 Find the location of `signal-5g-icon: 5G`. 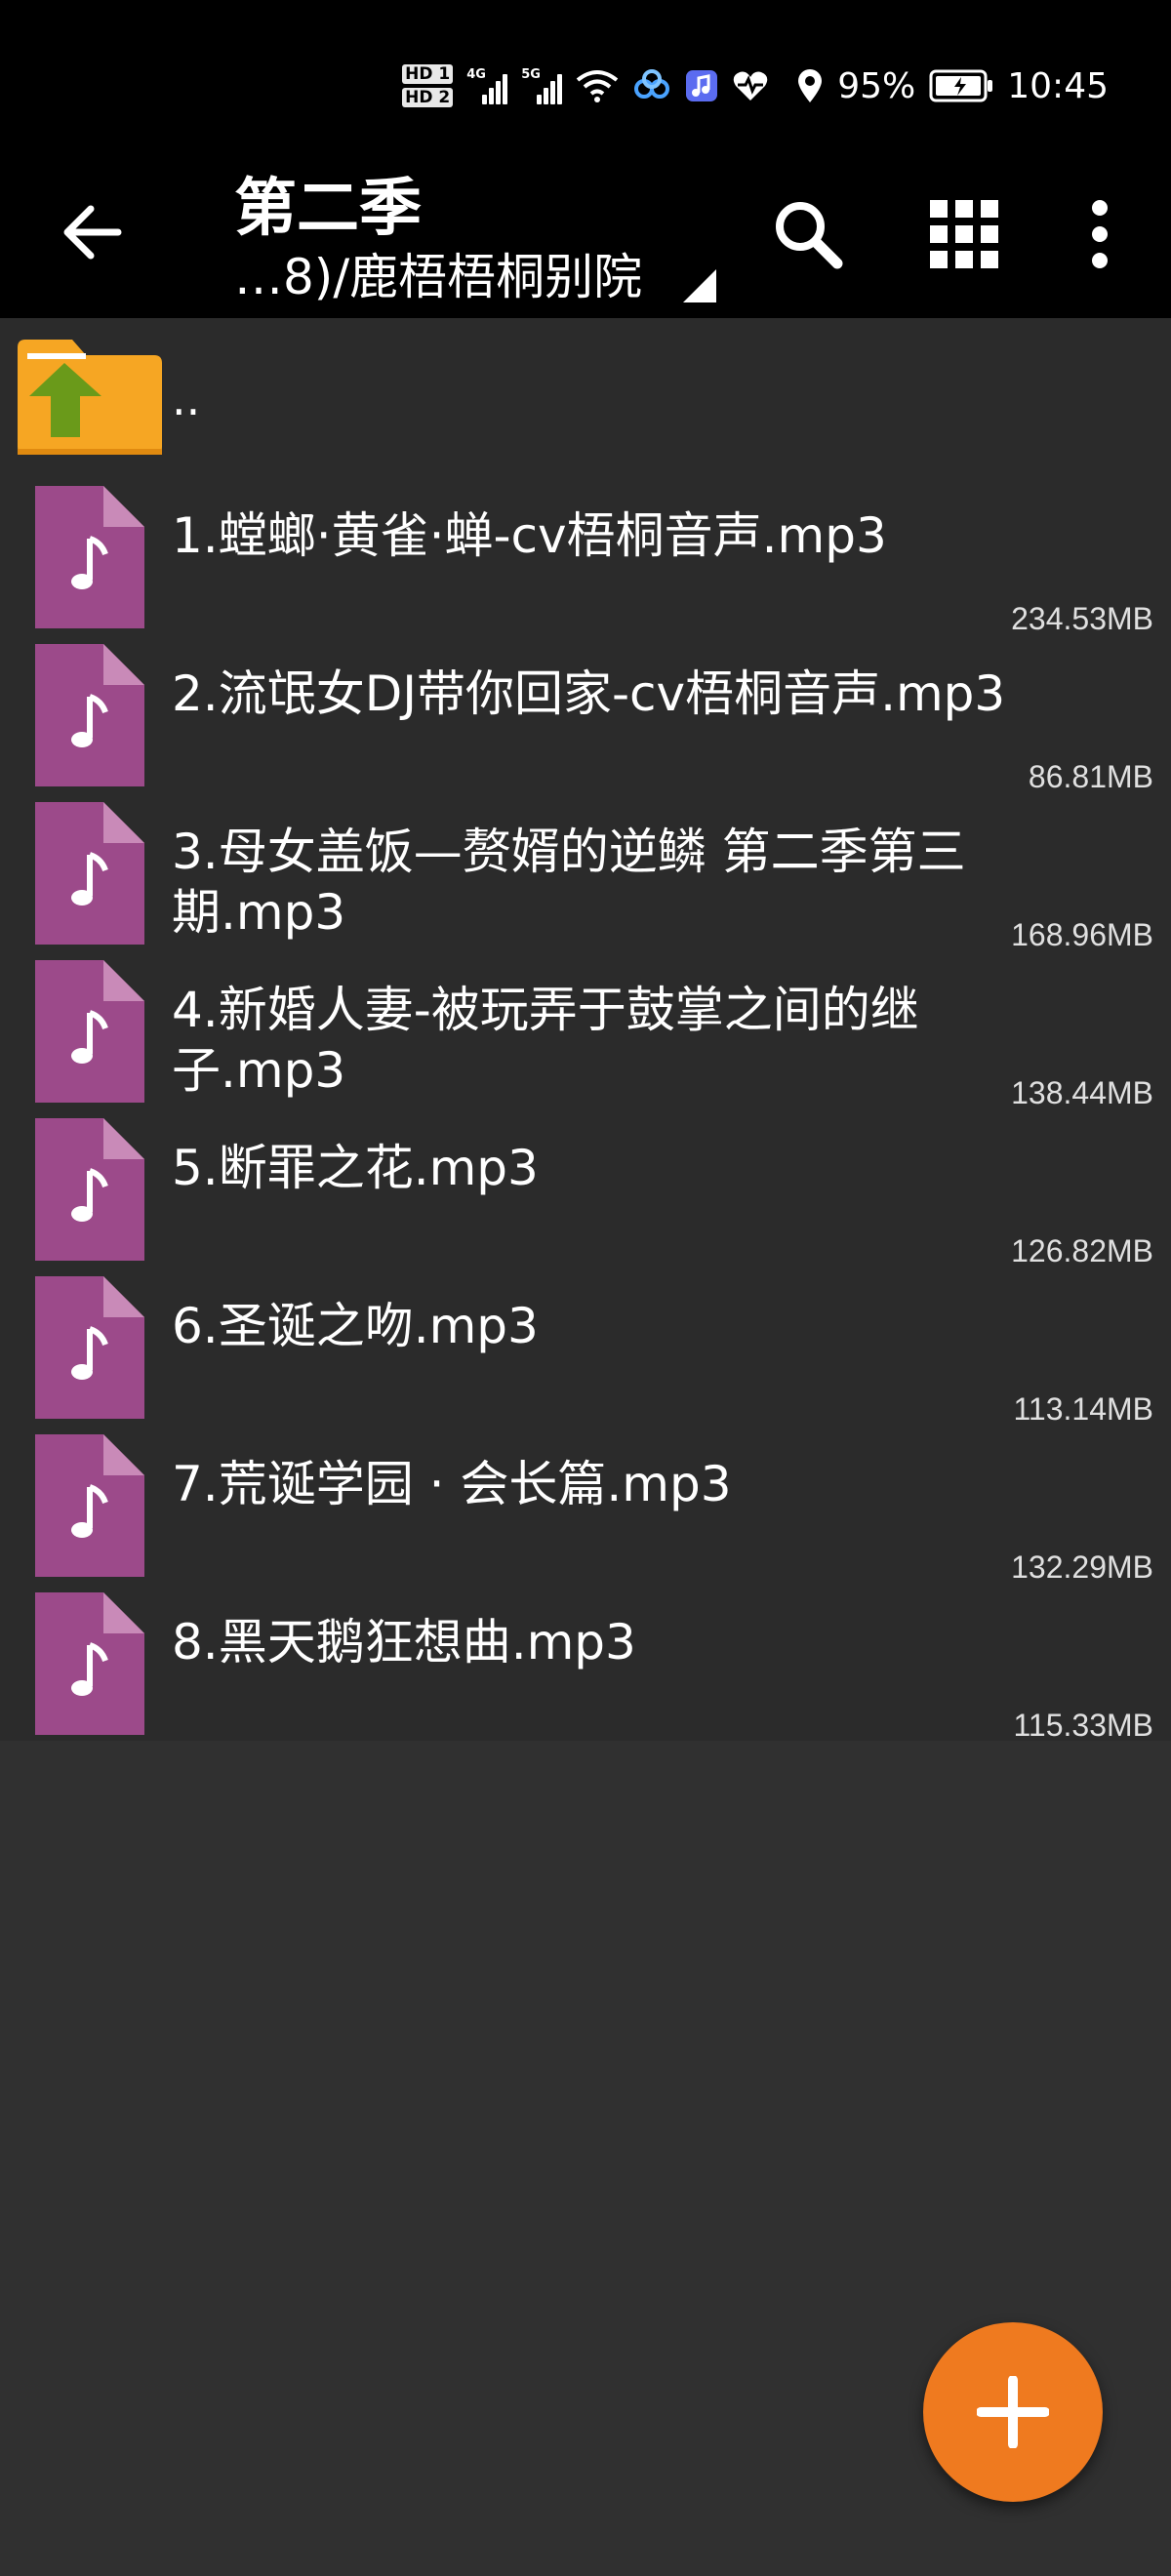

signal-5g-icon: 5G is located at coordinates (542, 85).